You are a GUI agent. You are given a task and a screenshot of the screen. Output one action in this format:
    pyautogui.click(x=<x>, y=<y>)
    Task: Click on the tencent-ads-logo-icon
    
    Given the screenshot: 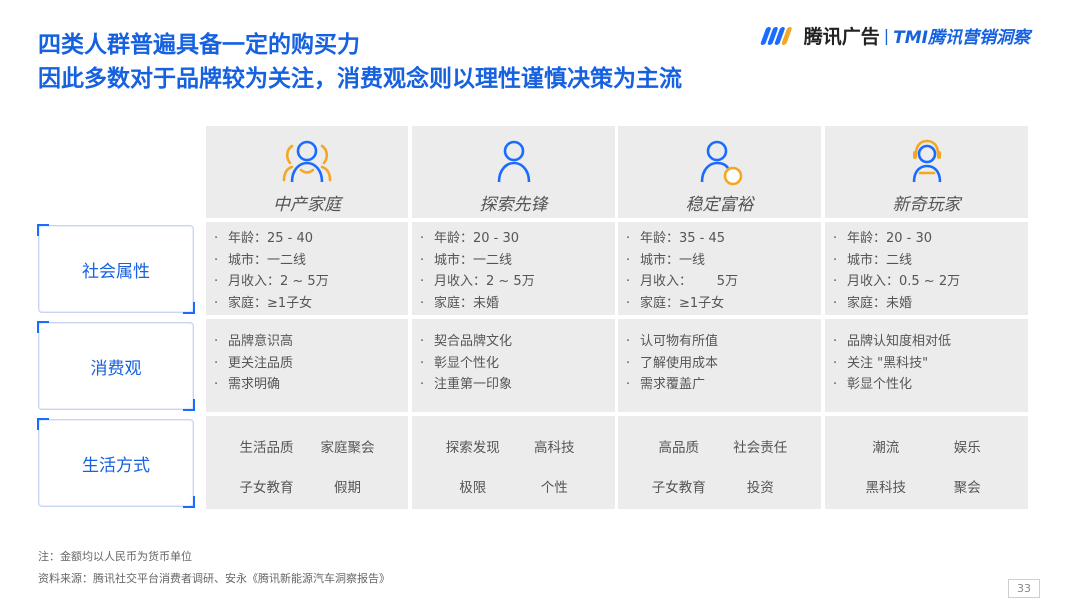 What is the action you would take?
    pyautogui.click(x=776, y=35)
    